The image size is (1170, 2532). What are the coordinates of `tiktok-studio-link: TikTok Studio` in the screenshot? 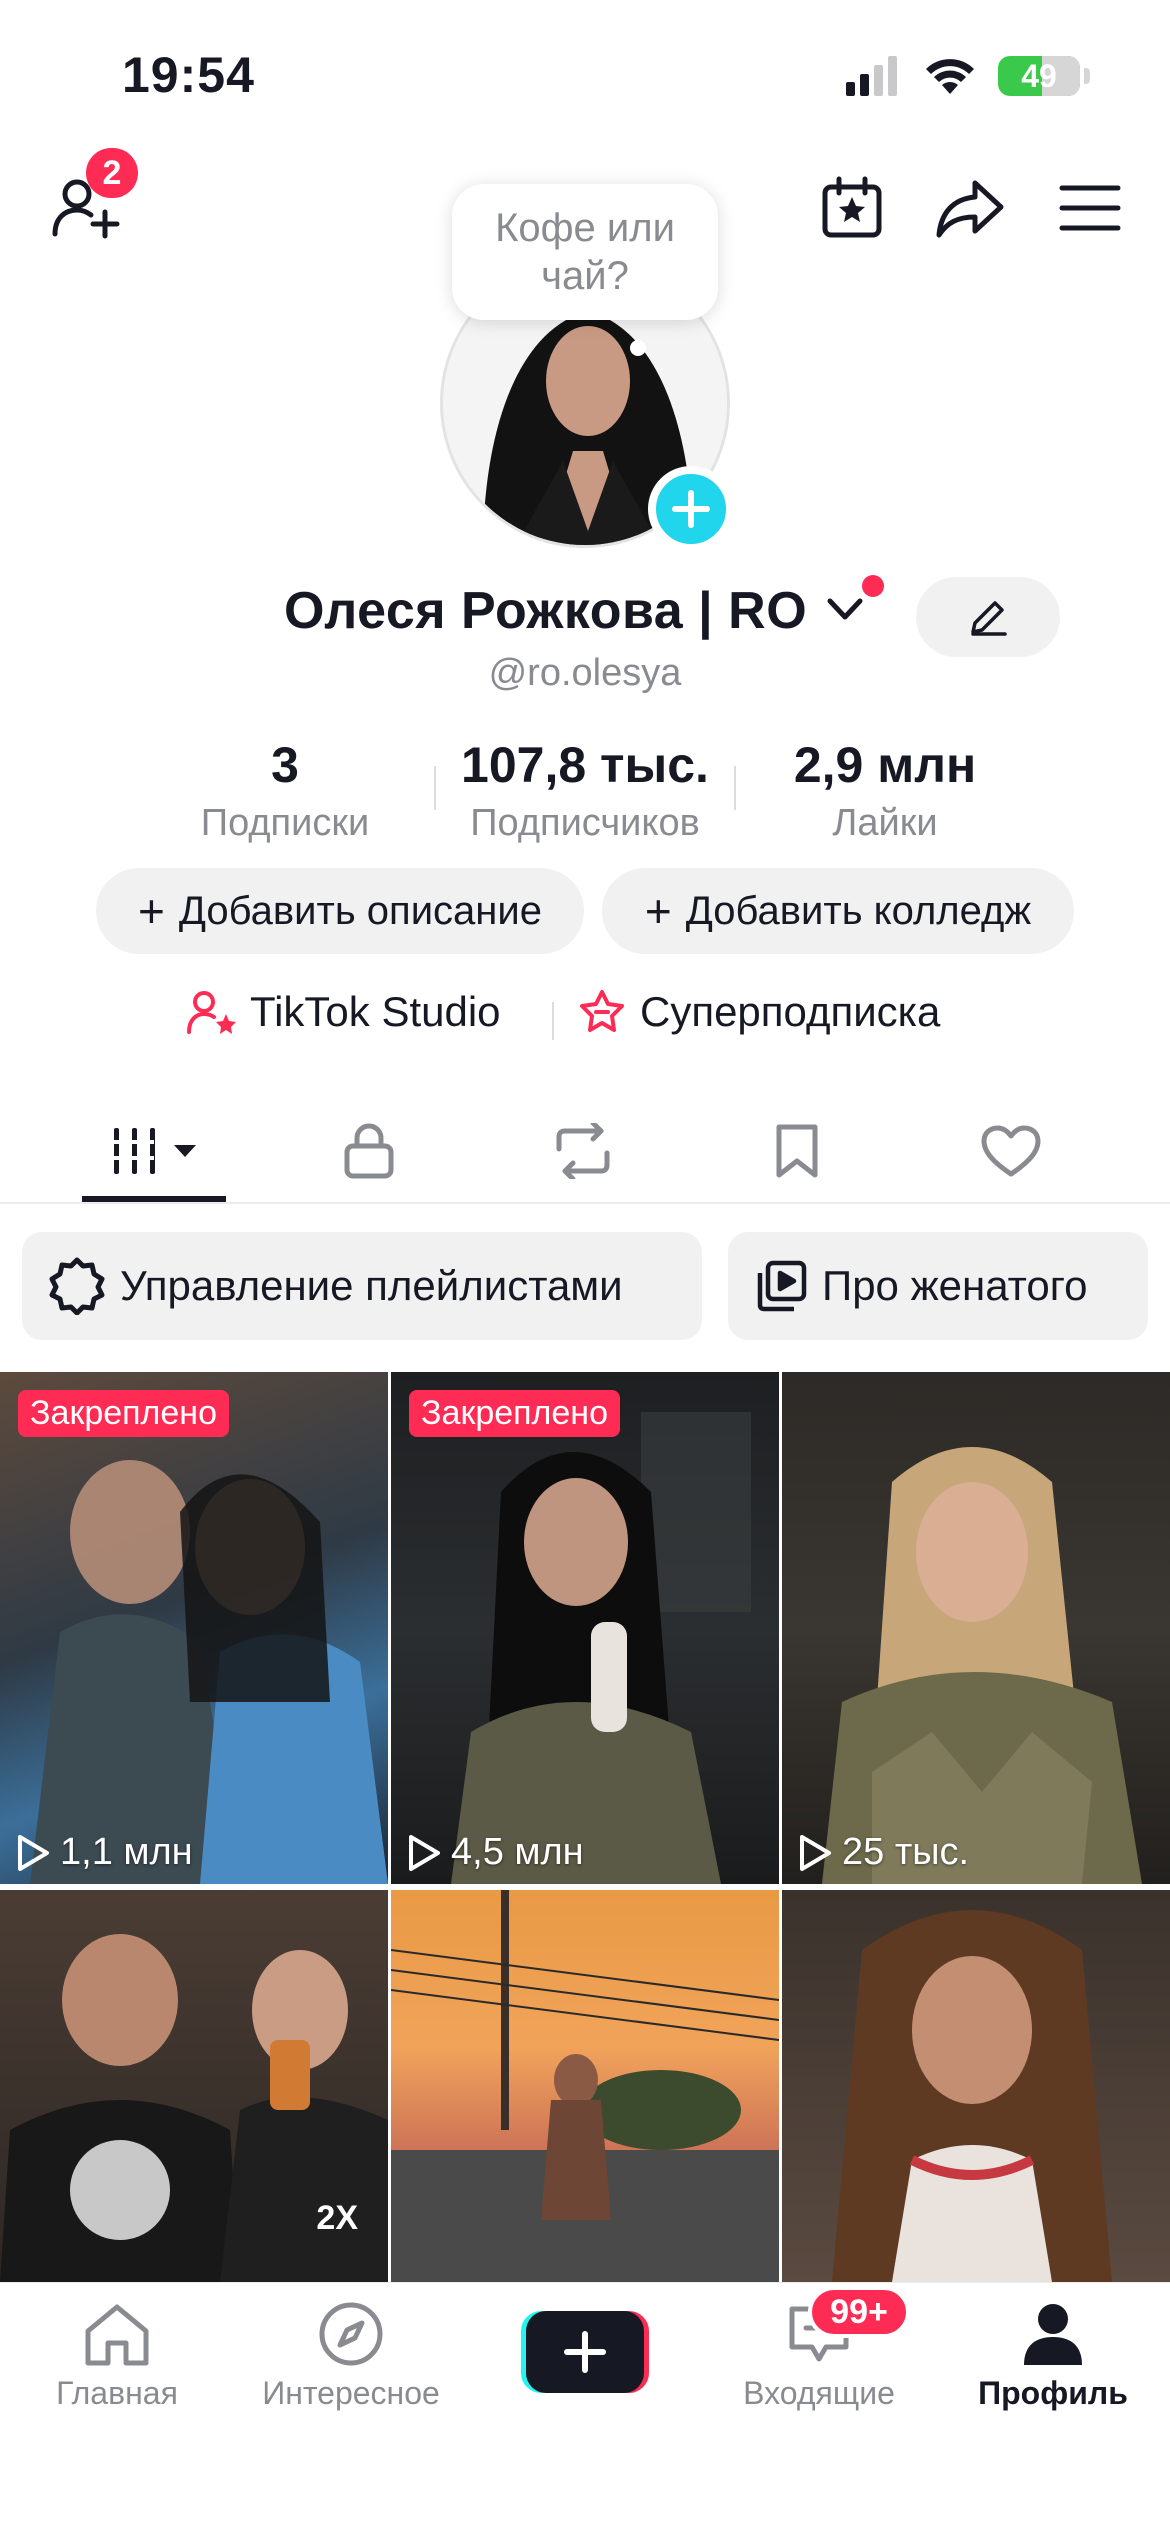 It's located at (343, 1012).